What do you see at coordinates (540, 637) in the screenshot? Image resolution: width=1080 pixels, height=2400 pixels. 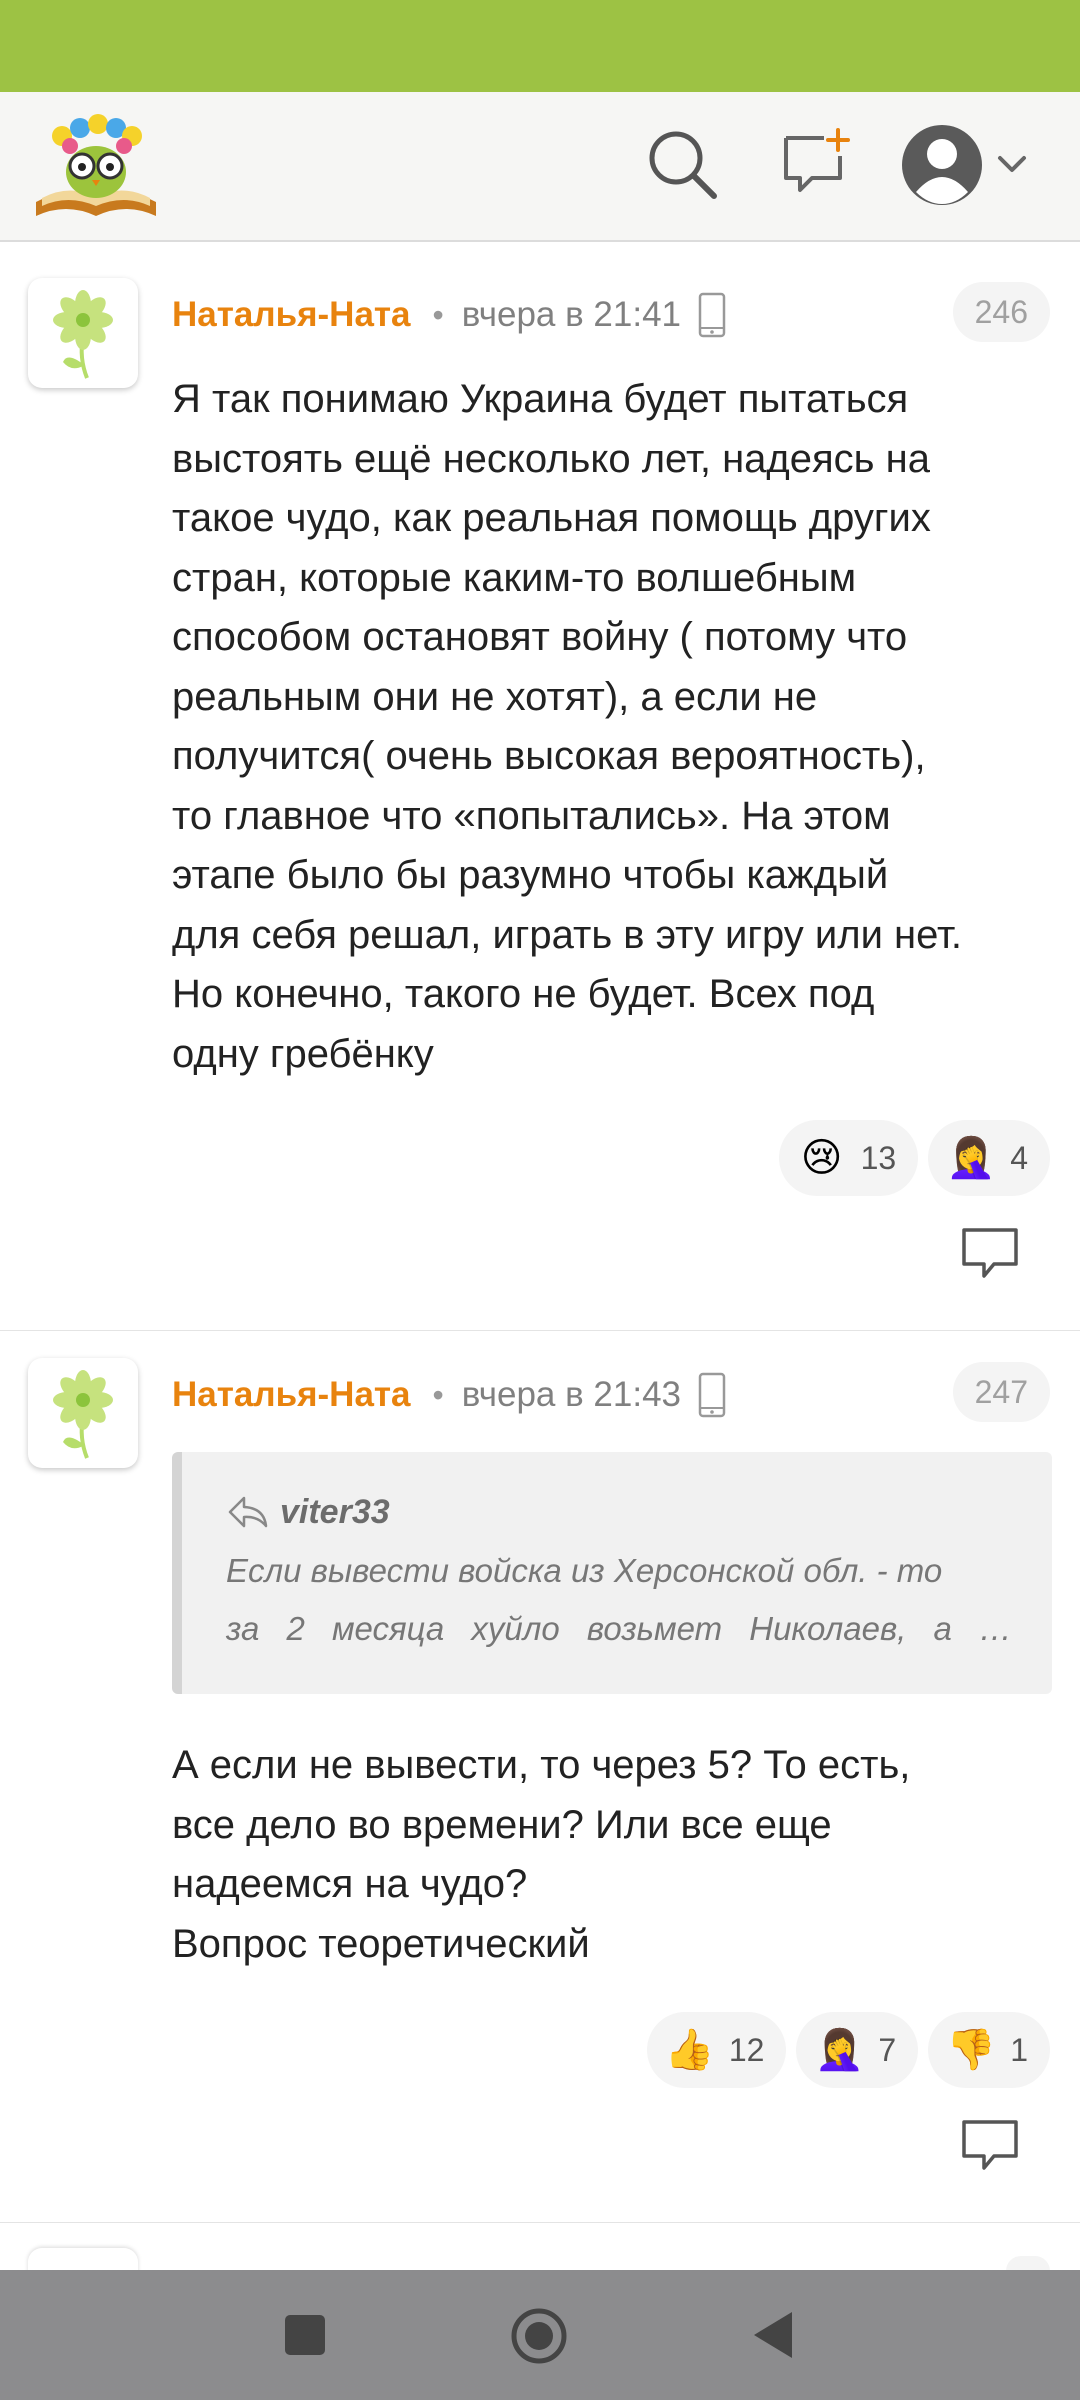 I see `text-line: способом остановят войну ( потому что` at bounding box center [540, 637].